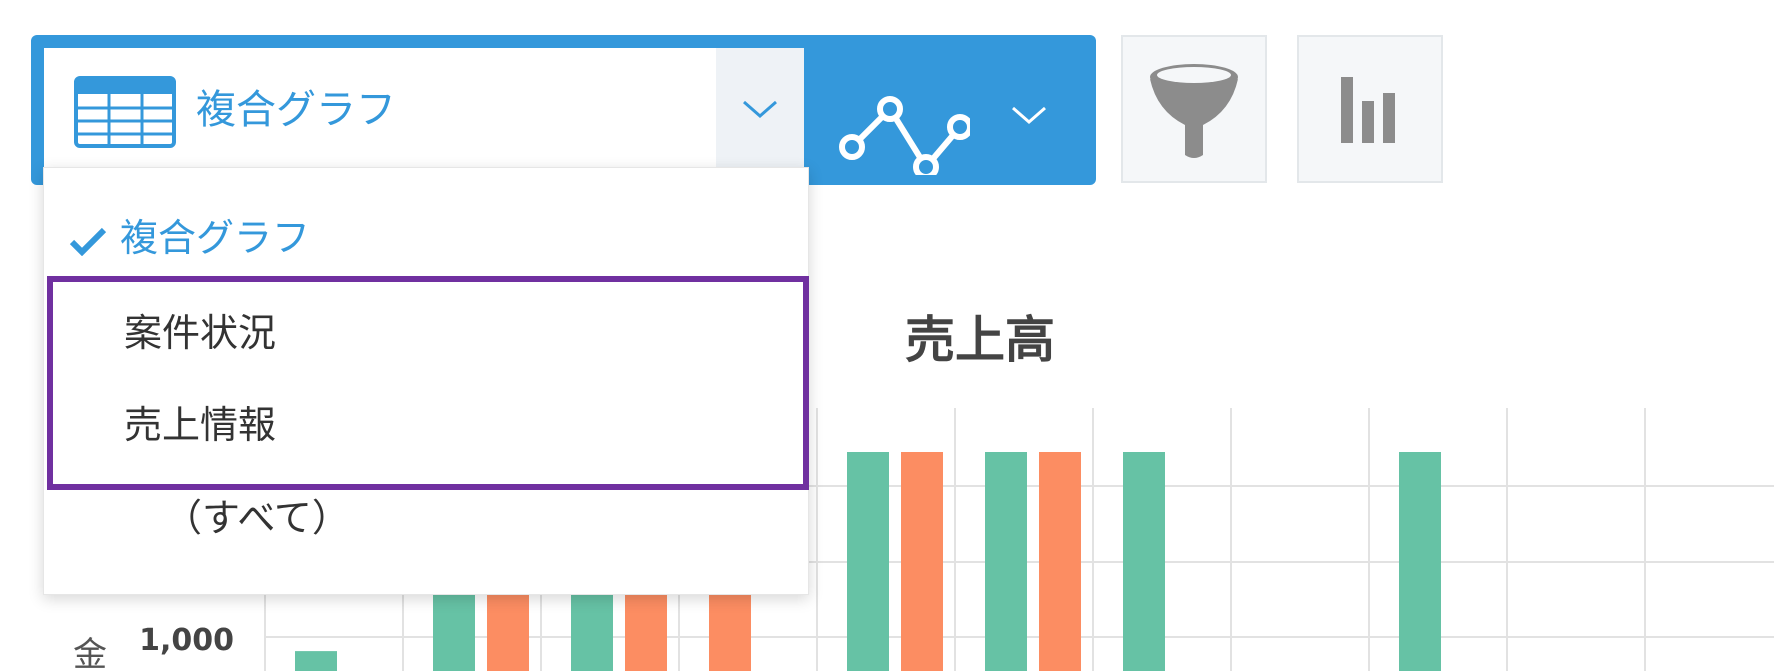 Image resolution: width=1774 pixels, height=671 pixels. Describe the element at coordinates (296, 110) in the screenshot. I see `current-view-name: 複合グラフ` at that location.